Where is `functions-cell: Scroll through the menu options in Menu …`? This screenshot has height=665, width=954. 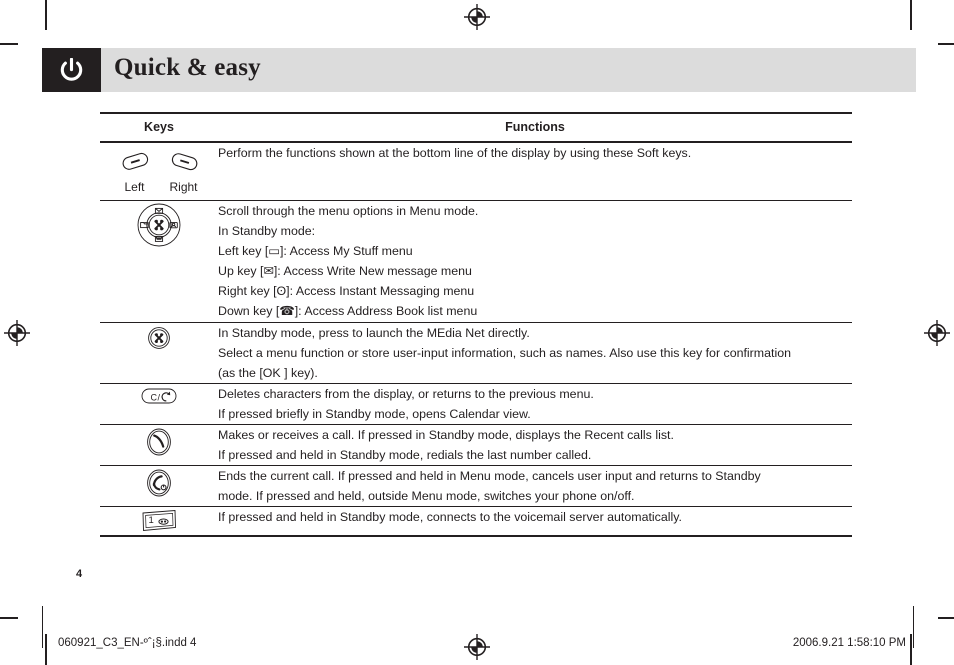 functions-cell: Scroll through the menu options in Menu … is located at coordinates (535, 261).